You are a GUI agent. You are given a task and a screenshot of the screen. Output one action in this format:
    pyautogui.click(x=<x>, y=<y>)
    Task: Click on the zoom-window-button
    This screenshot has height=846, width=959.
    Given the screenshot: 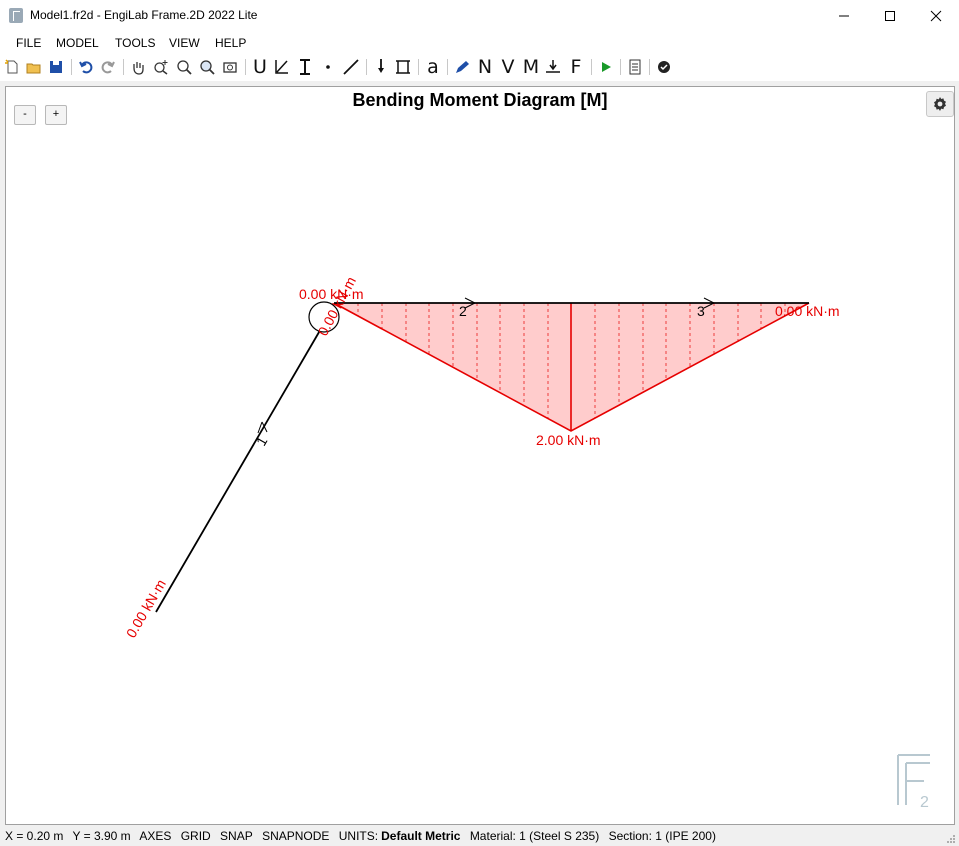 What is the action you would take?
    pyautogui.click(x=184, y=67)
    